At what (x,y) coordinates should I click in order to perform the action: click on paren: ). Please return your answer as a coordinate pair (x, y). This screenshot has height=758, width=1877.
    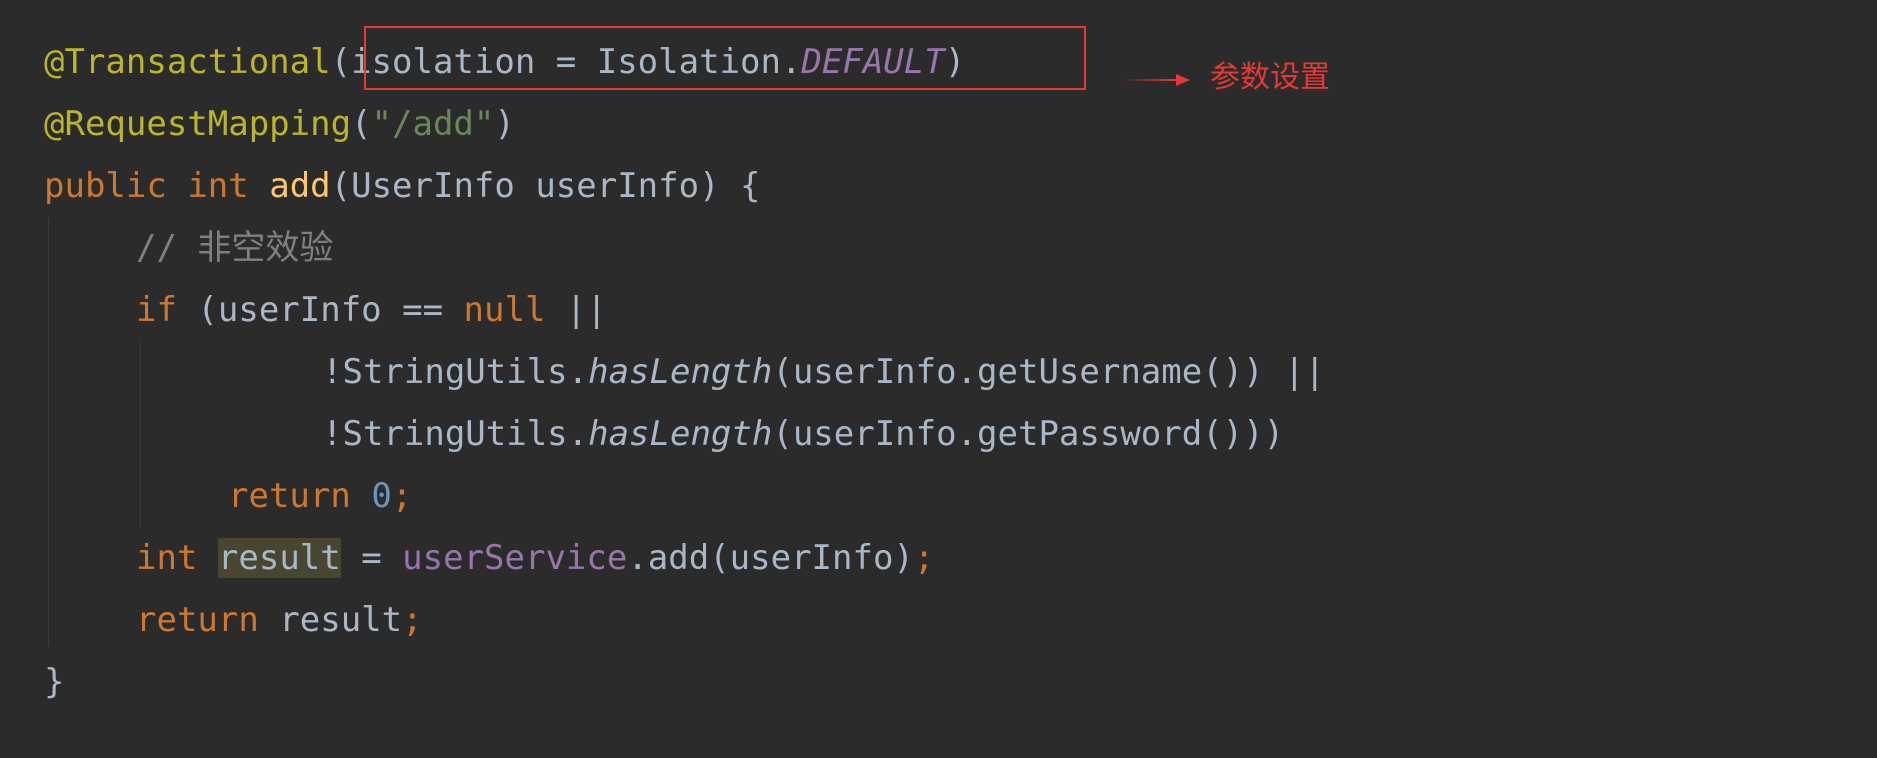
    Looking at the image, I should click on (504, 124).